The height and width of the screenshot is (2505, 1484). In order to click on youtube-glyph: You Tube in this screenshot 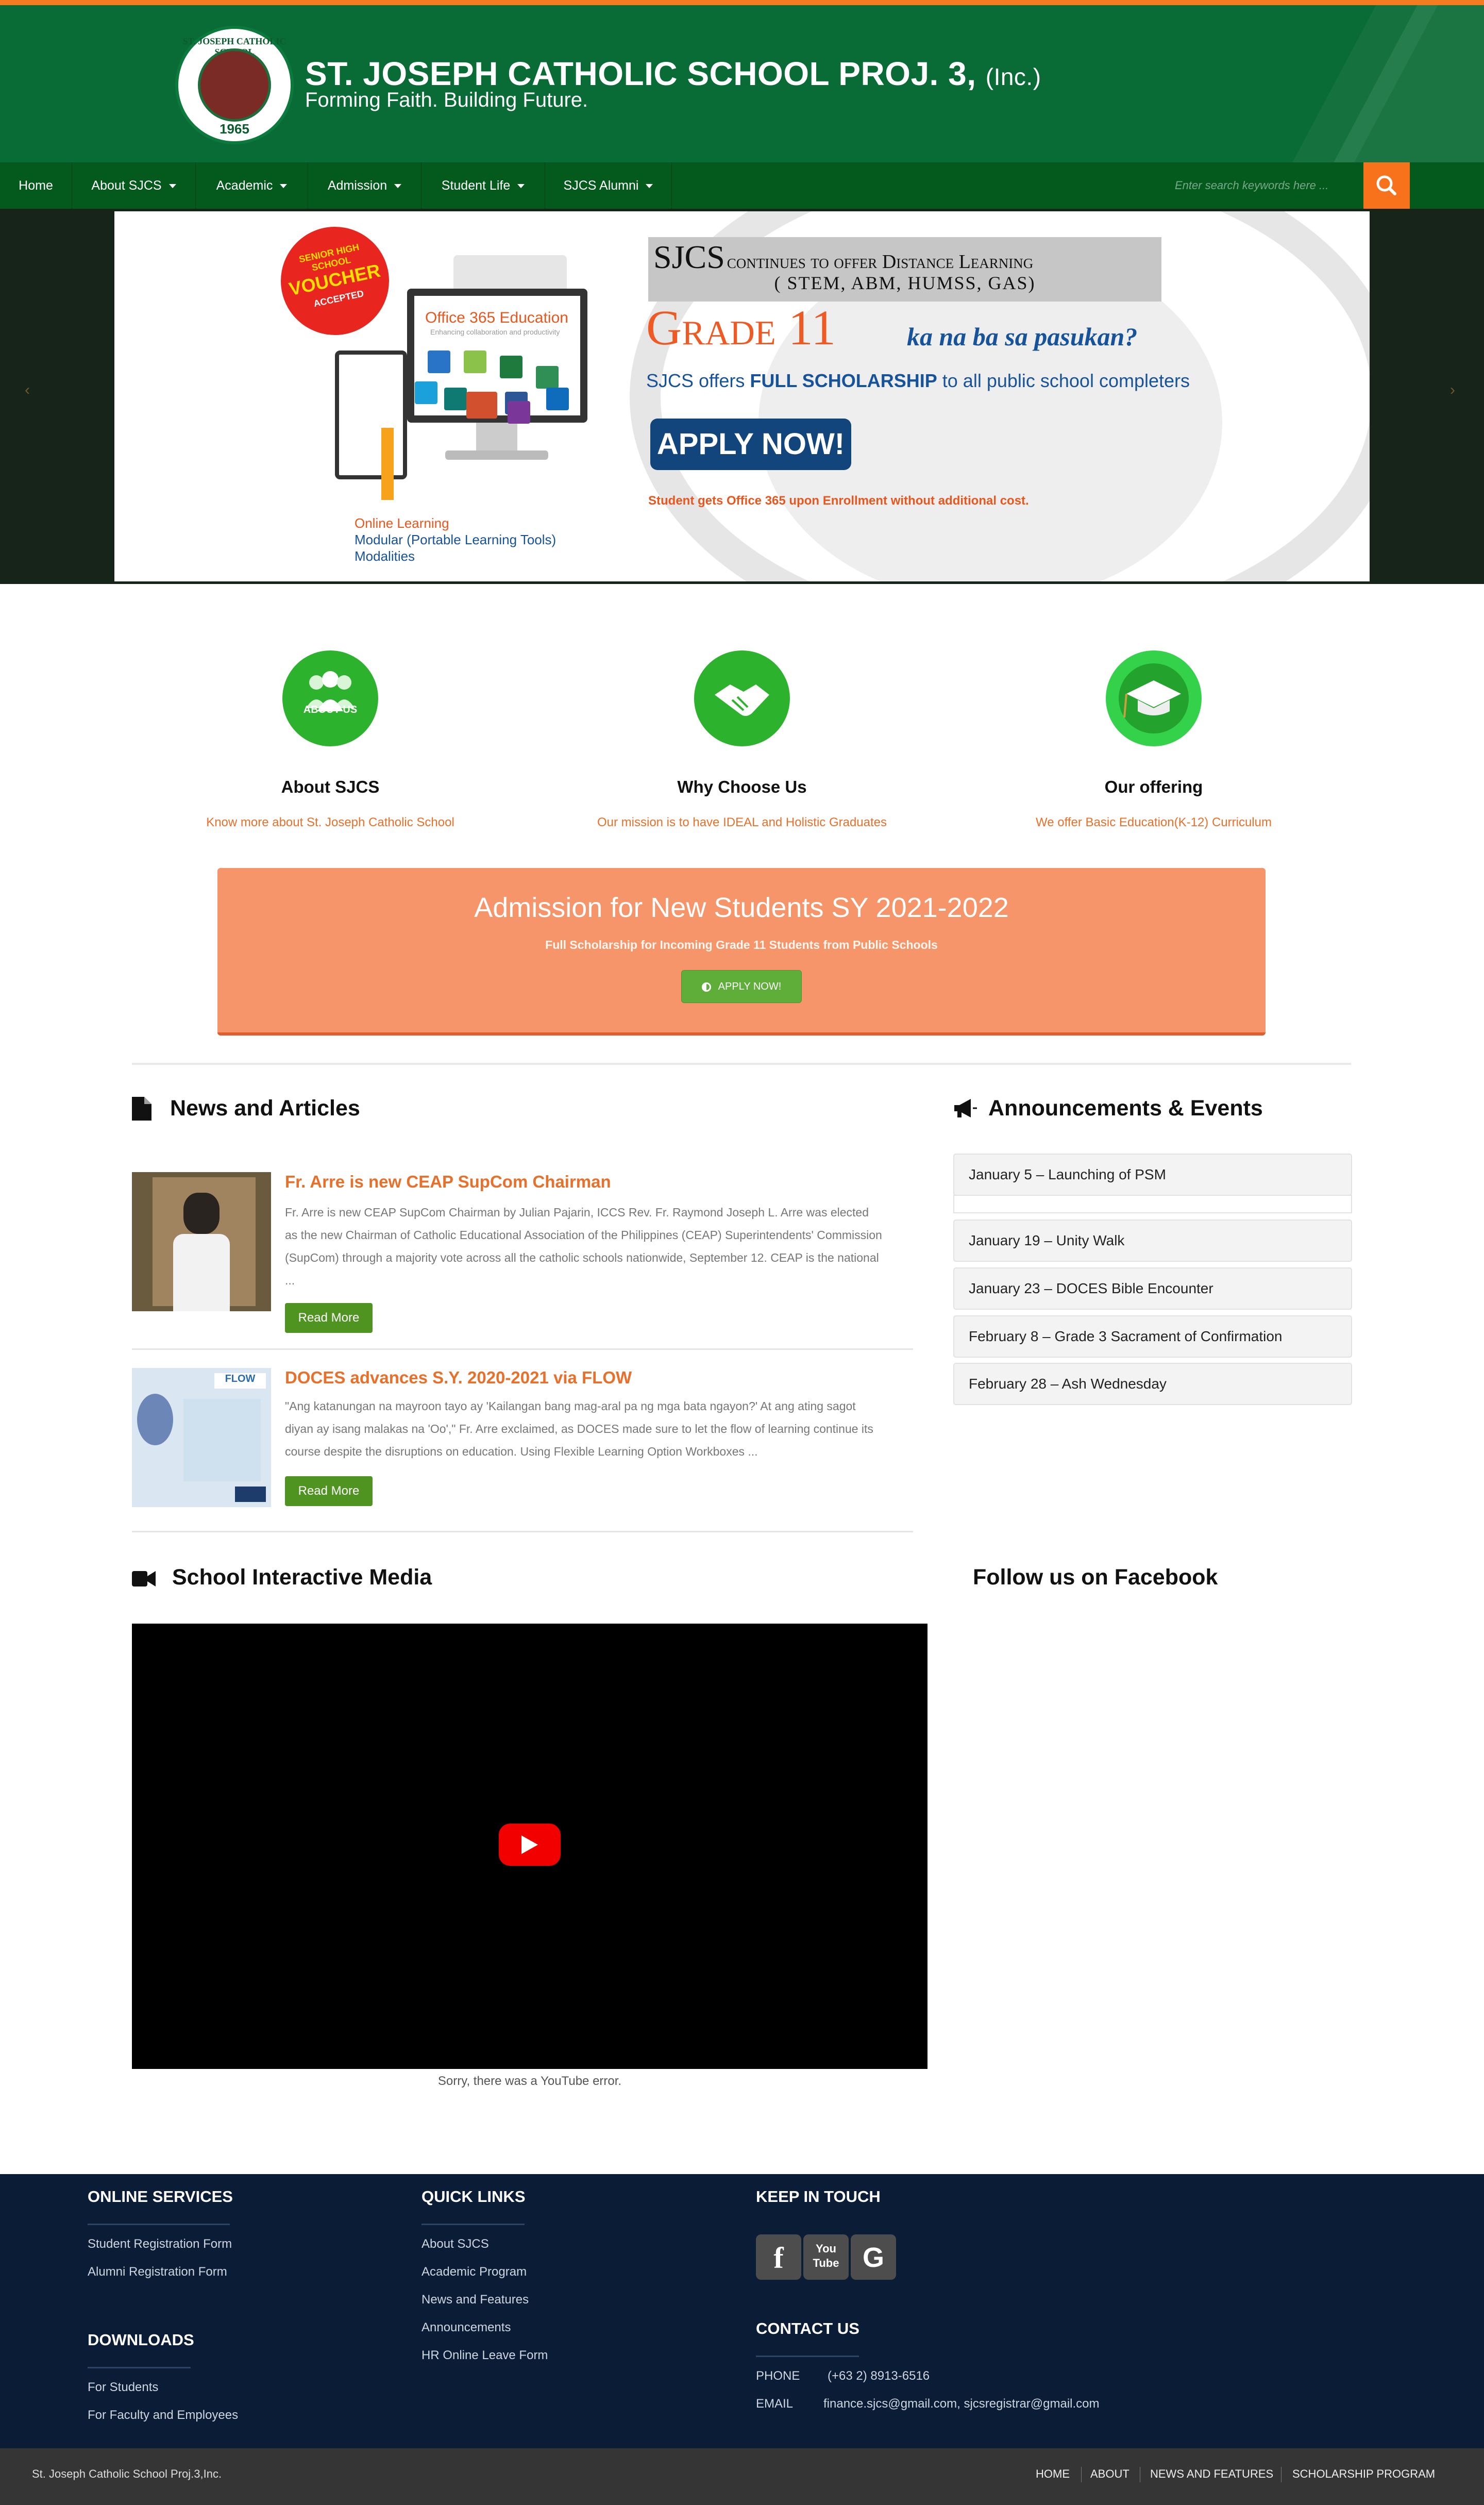, I will do `click(826, 2255)`.